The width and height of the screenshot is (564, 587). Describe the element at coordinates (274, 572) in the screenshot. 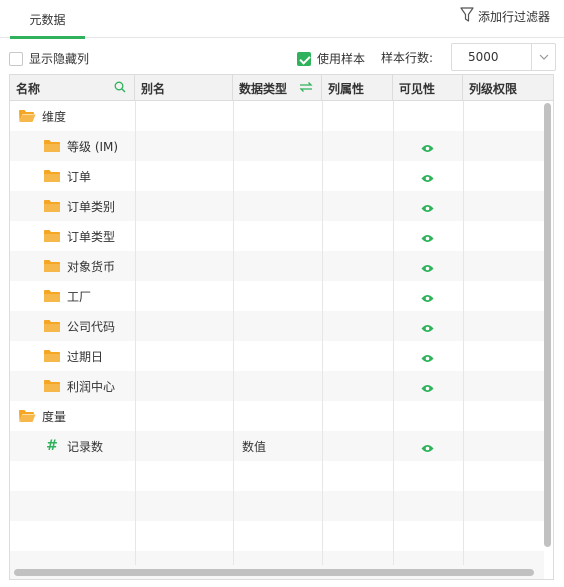

I see `horizontal-scrollbar` at that location.